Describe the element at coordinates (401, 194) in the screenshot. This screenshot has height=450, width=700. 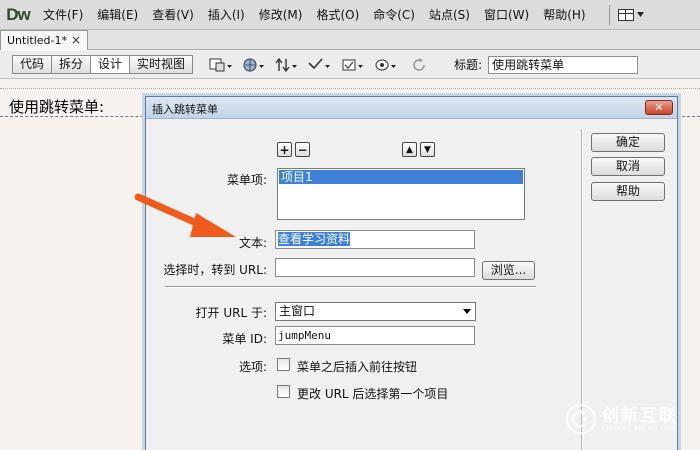
I see `menu-items-list: 项目1` at that location.